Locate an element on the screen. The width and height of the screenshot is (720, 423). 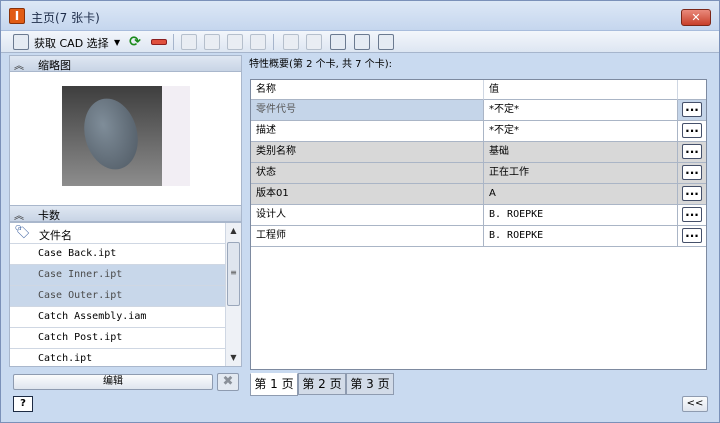
tab-page-1: 第 1 页 is located at coordinates (274, 384).